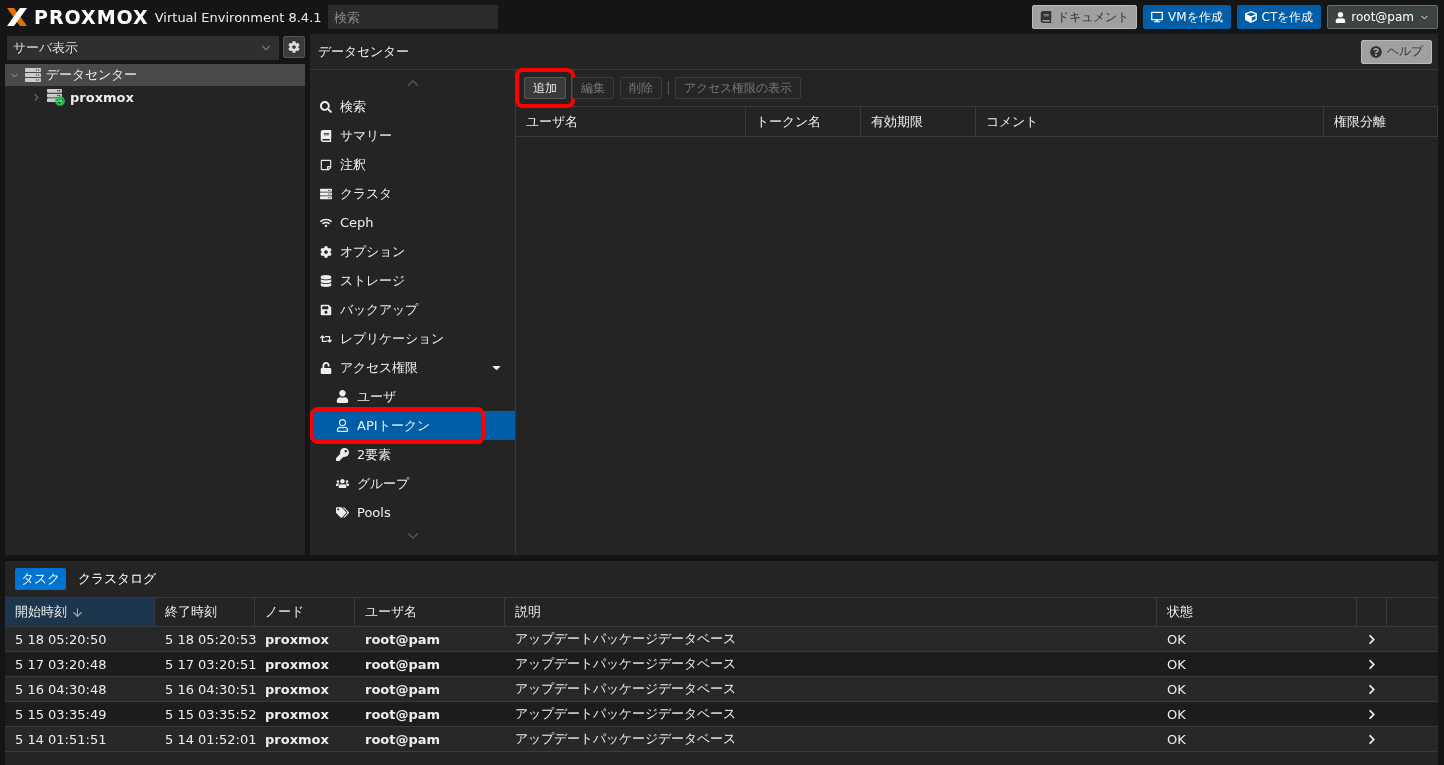  What do you see at coordinates (1084, 17) in the screenshot?
I see `header-button: ドキュメント` at bounding box center [1084, 17].